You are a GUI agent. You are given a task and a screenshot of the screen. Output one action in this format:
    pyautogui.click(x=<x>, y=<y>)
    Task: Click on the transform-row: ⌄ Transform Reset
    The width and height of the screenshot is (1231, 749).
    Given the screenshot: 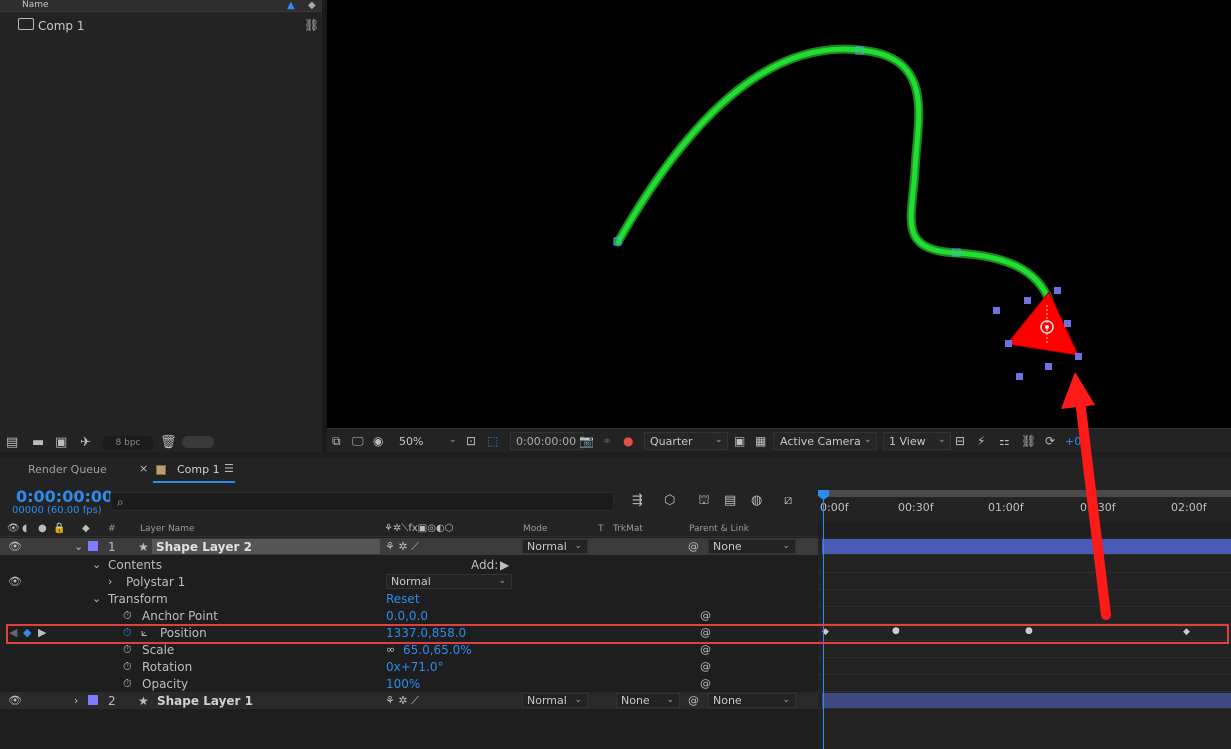 What is the action you would take?
    pyautogui.click(x=409, y=598)
    